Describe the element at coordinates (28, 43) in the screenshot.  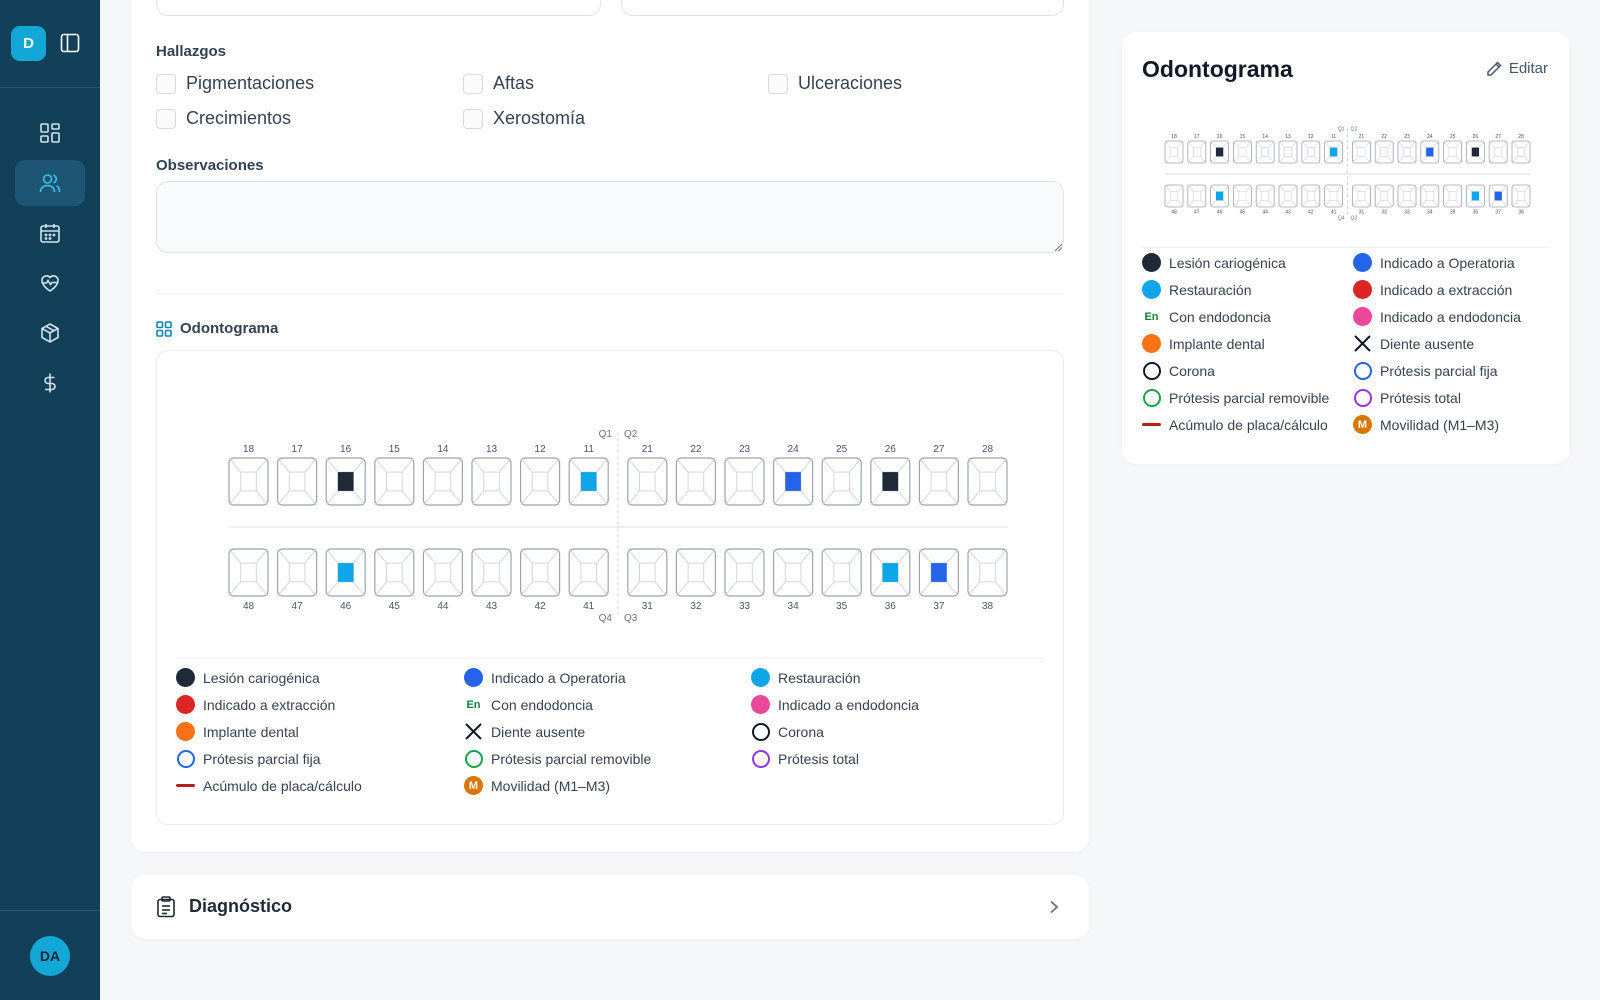
I see `app-logo: D` at that location.